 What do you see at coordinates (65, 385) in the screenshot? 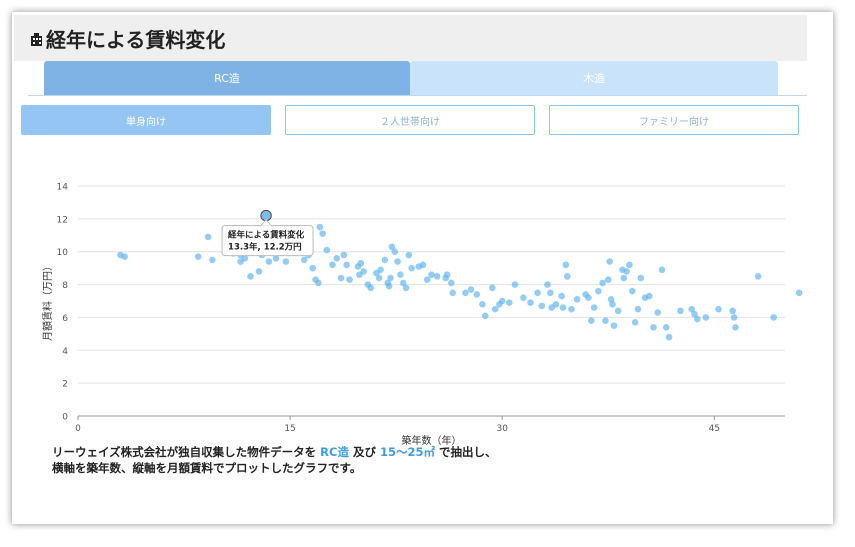
I see `y-tick-label: 2` at bounding box center [65, 385].